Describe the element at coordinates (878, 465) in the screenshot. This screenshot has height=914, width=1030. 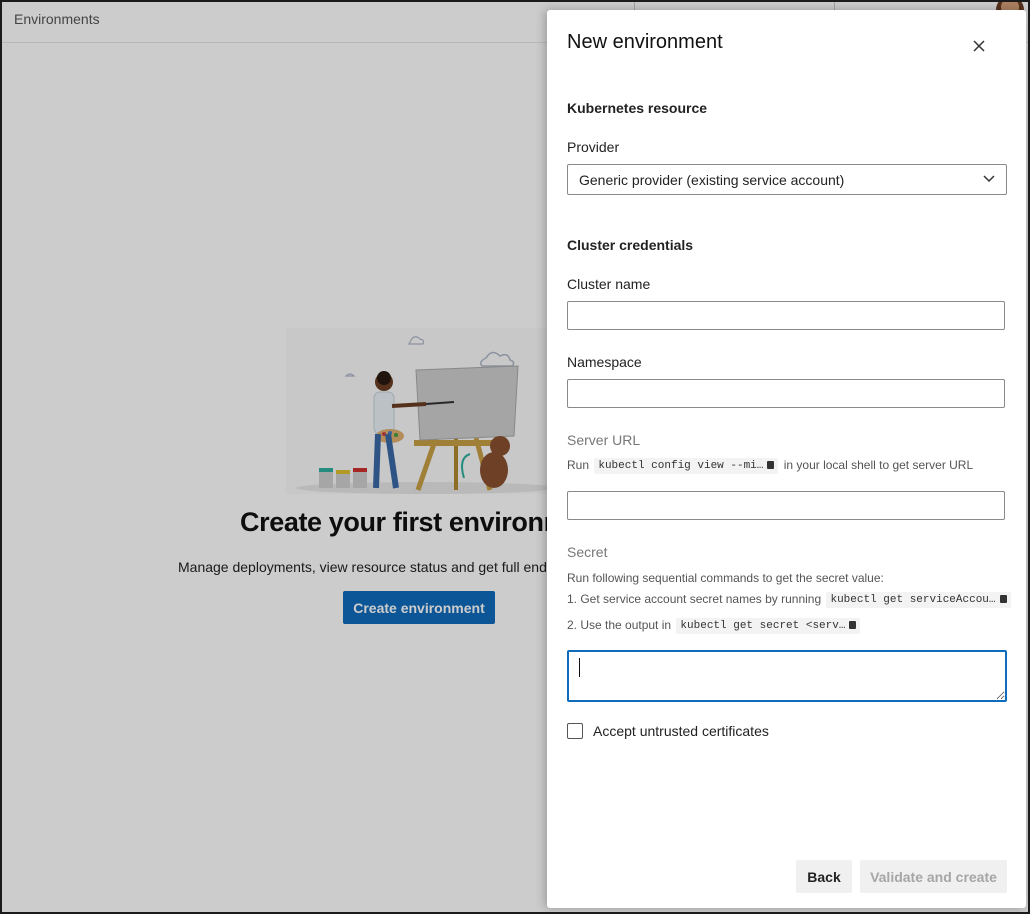
I see `server-url-hint-post: in your local shell to get server URL` at that location.